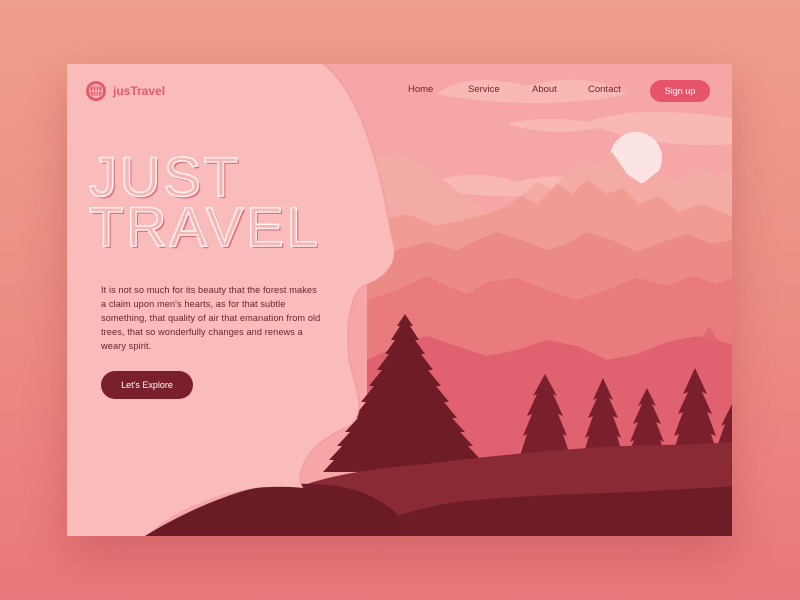  What do you see at coordinates (680, 91) in the screenshot?
I see `sign-up-button: Sign up` at bounding box center [680, 91].